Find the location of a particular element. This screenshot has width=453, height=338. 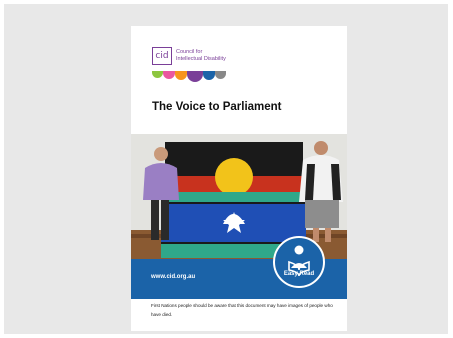

logo-org-line2: Intellectual Disability is located at coordinates (201, 58).